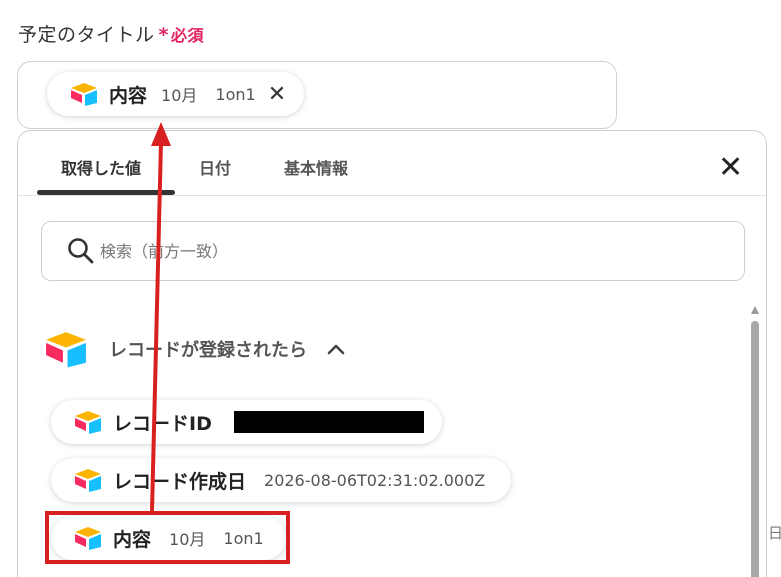  I want to click on field-label: 予定のタイトル * 必須, so click(111, 33).